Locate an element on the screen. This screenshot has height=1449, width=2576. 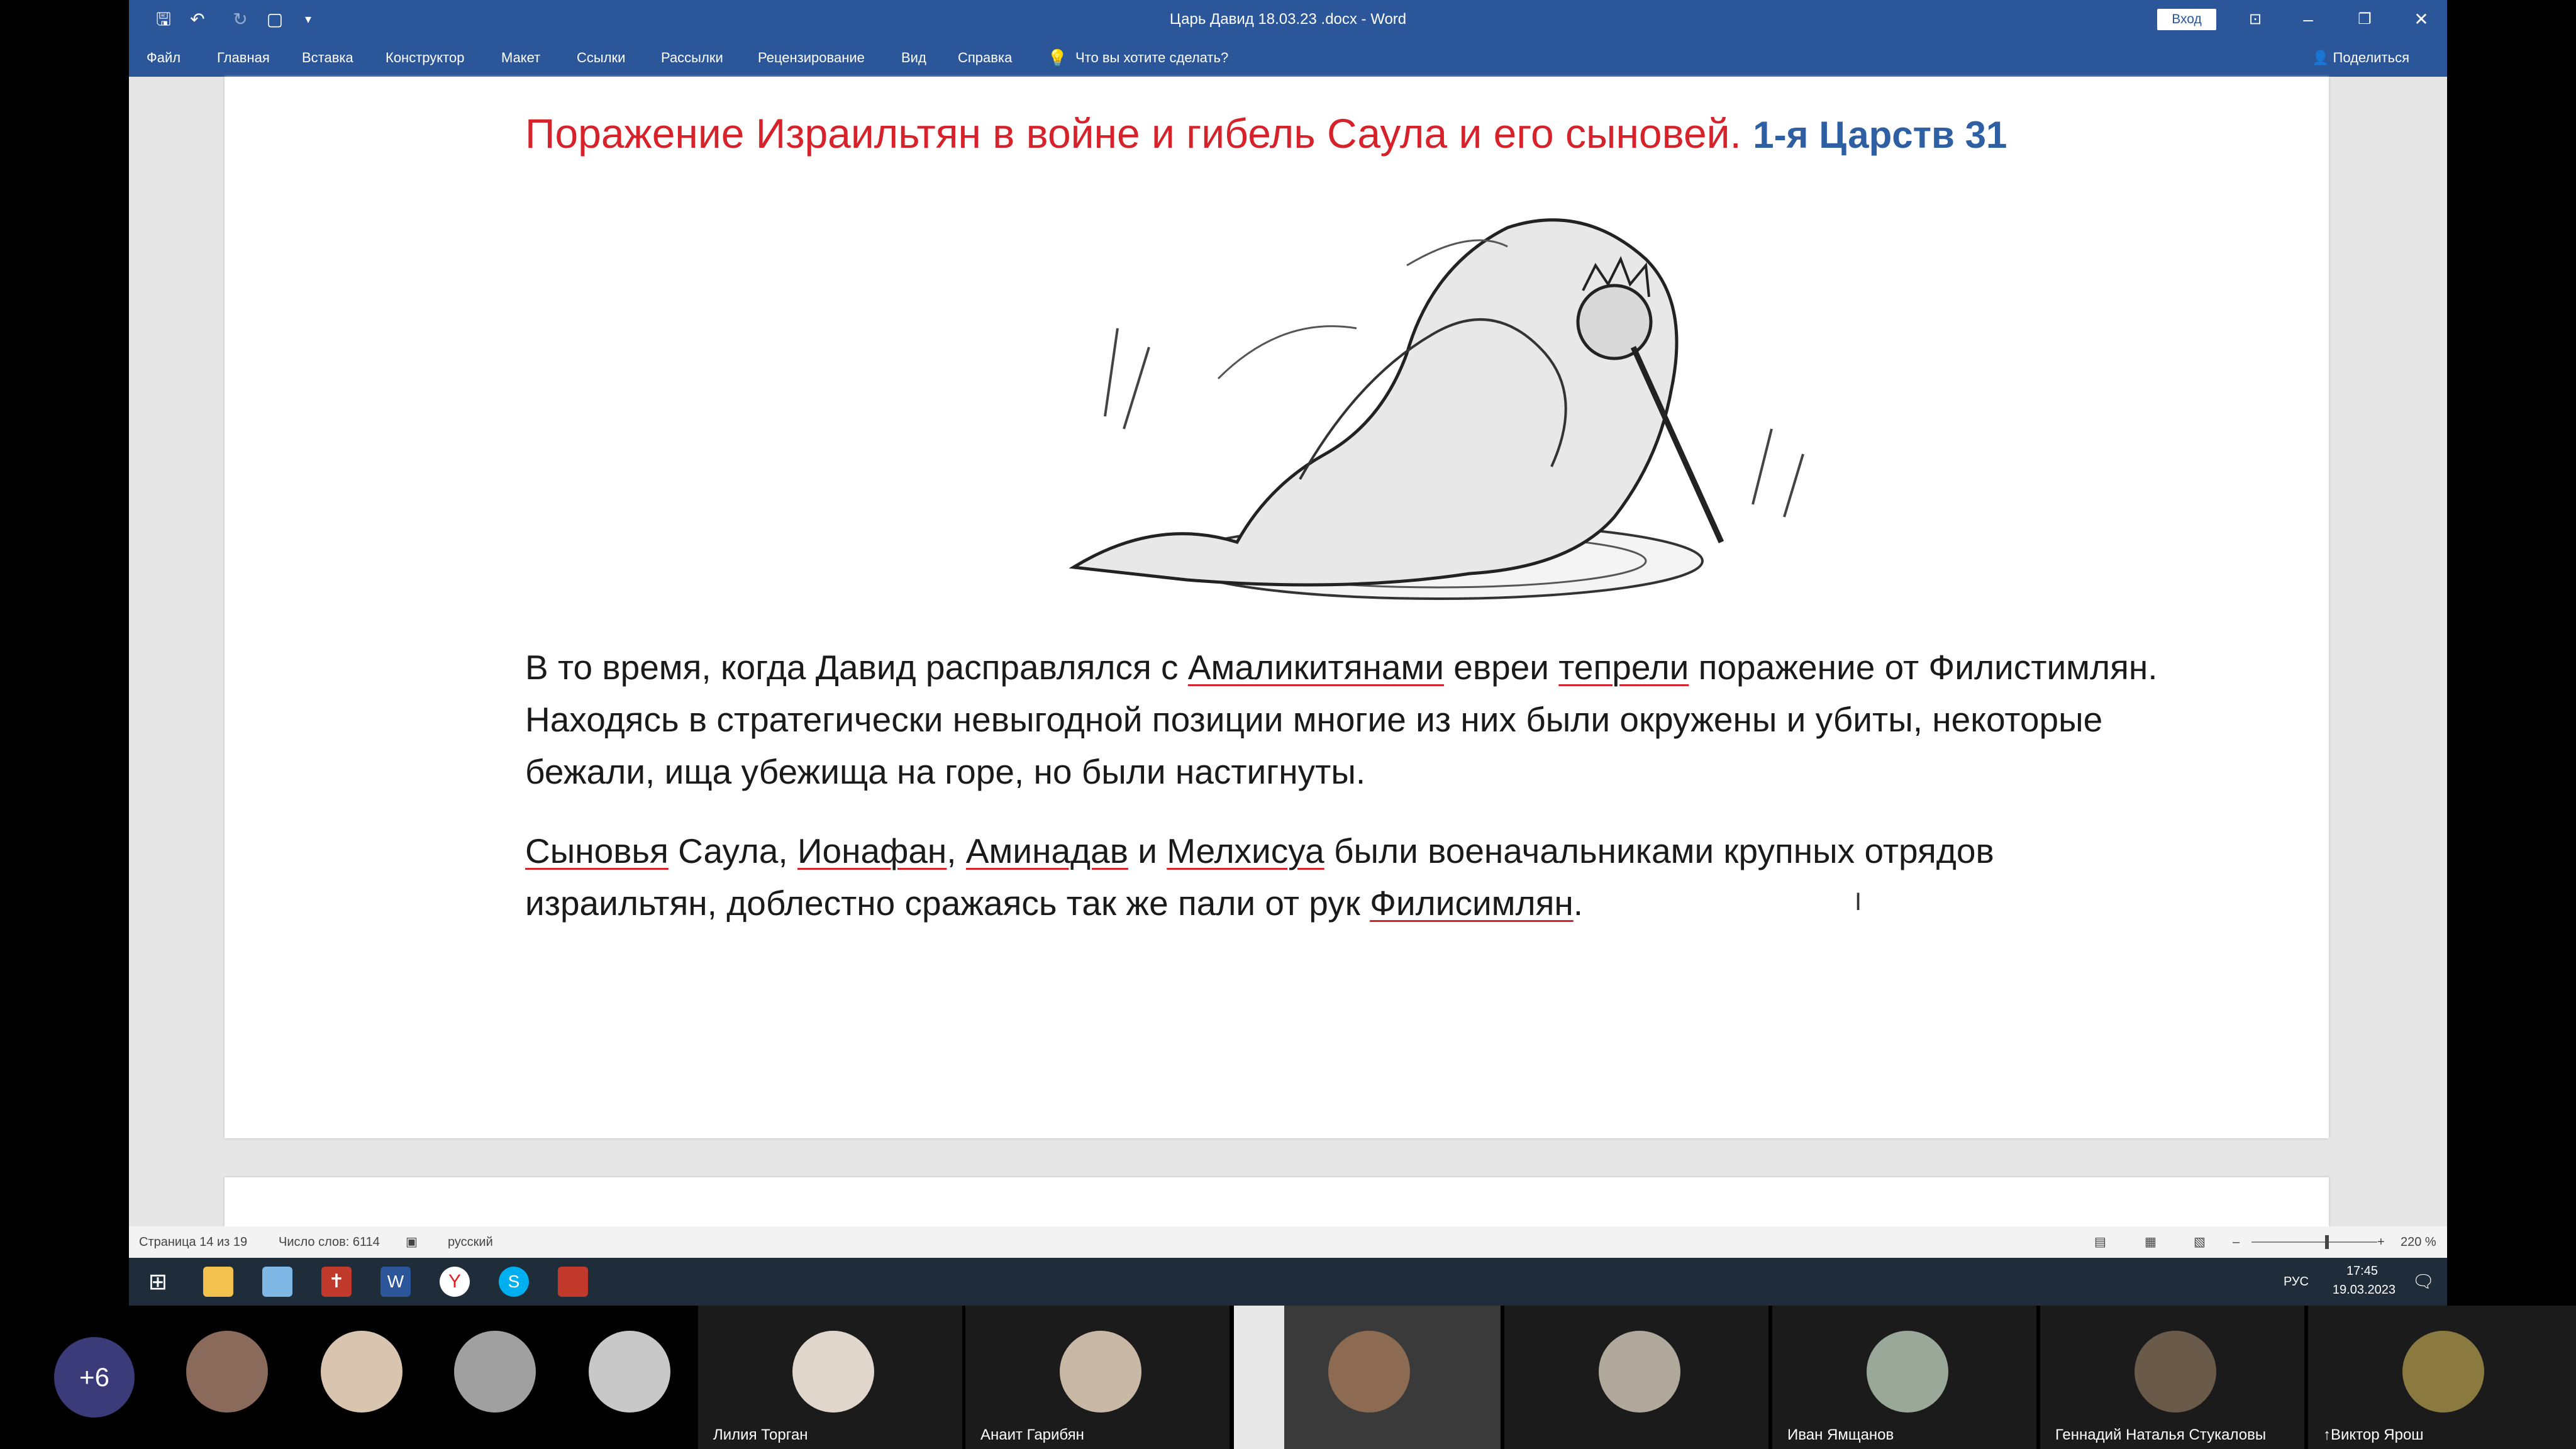
participant-tile: Иван Ямщанов is located at coordinates (1904, 1377).